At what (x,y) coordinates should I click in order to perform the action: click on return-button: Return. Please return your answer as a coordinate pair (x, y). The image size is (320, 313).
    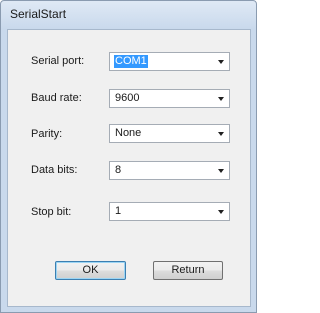
    Looking at the image, I should click on (188, 270).